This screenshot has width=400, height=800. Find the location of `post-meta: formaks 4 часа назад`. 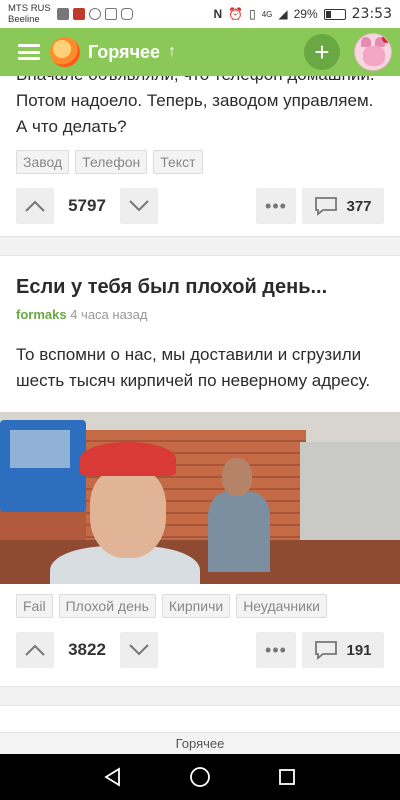

post-meta: formaks 4 часа назад is located at coordinates (200, 314).